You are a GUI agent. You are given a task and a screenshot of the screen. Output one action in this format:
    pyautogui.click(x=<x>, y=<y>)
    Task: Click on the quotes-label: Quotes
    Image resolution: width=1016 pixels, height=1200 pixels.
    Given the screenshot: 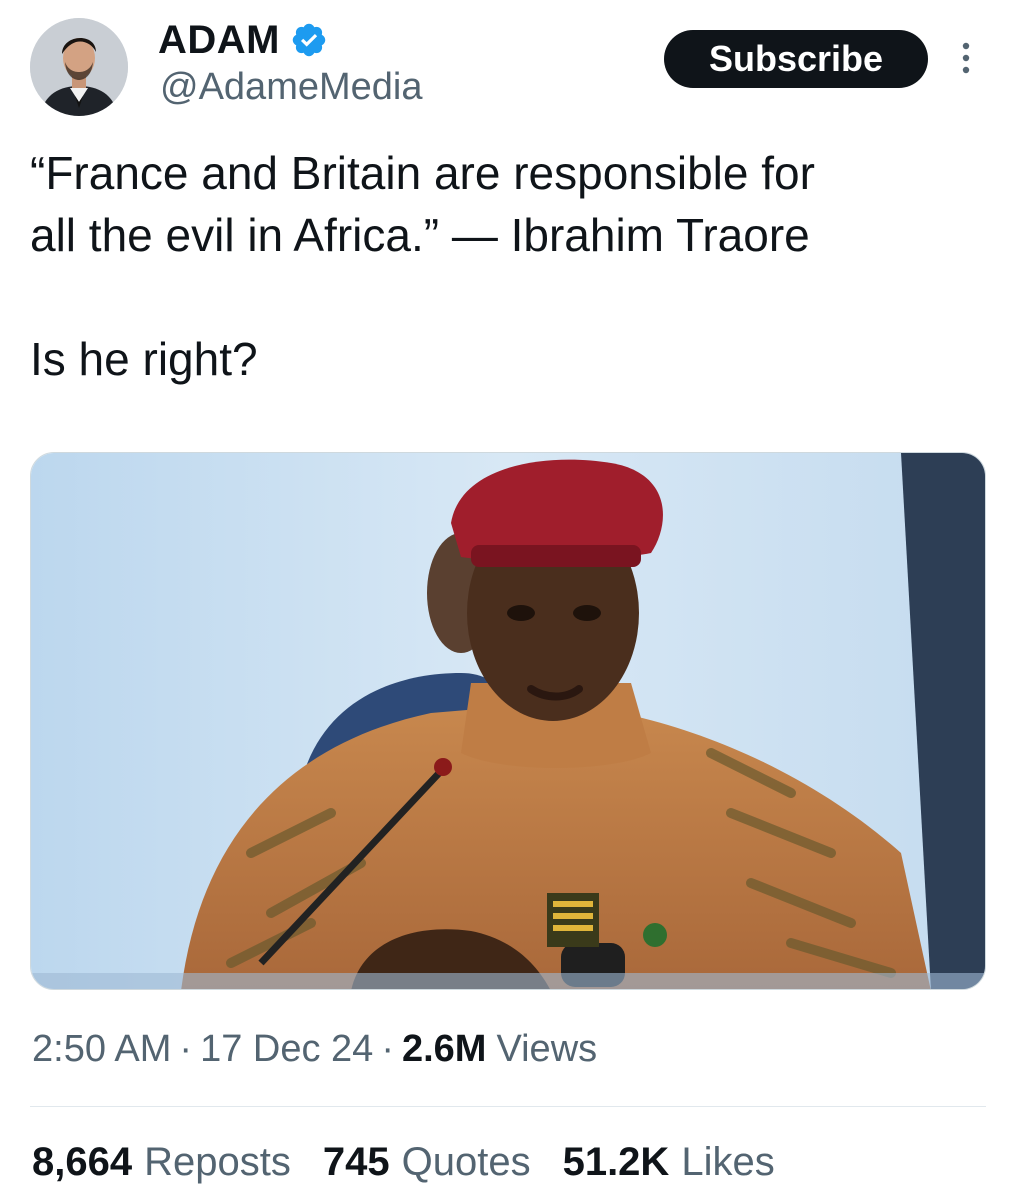 What is the action you would take?
    pyautogui.click(x=466, y=1162)
    